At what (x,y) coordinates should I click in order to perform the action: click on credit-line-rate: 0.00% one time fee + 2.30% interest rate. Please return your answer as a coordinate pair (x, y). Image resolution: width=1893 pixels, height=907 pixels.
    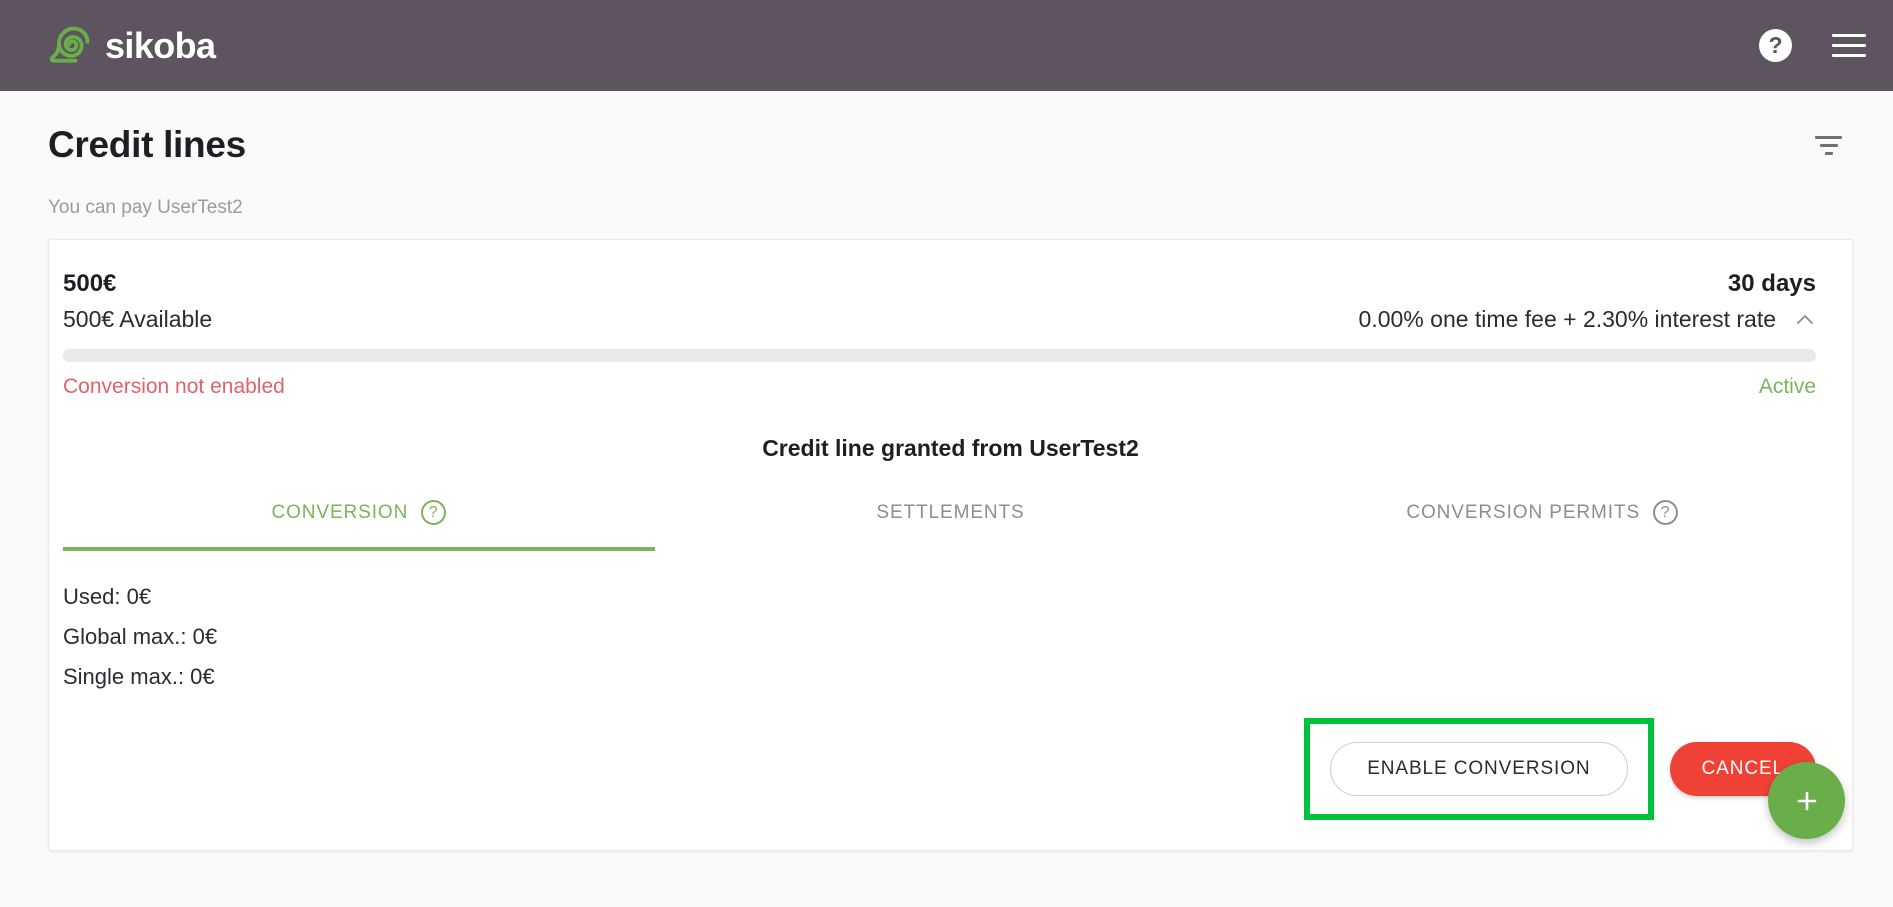
    Looking at the image, I should click on (1567, 319).